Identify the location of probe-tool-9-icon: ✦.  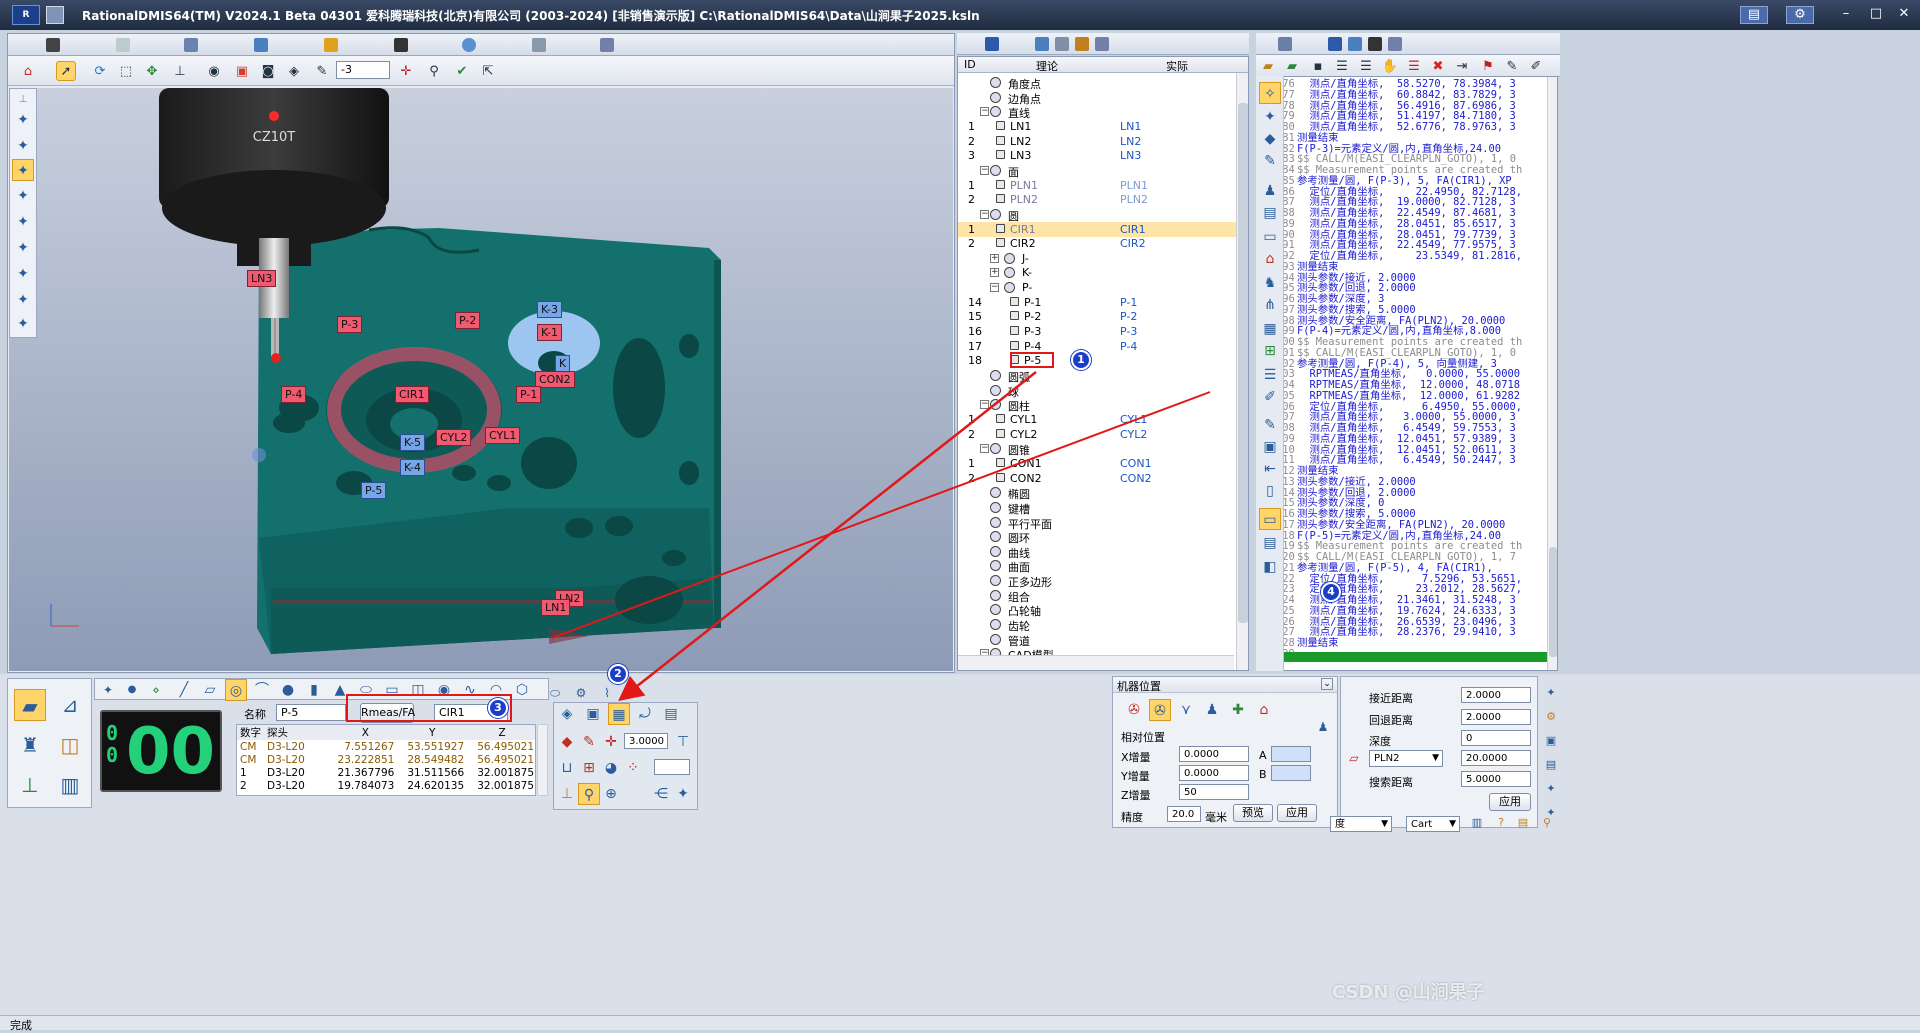
(23, 324).